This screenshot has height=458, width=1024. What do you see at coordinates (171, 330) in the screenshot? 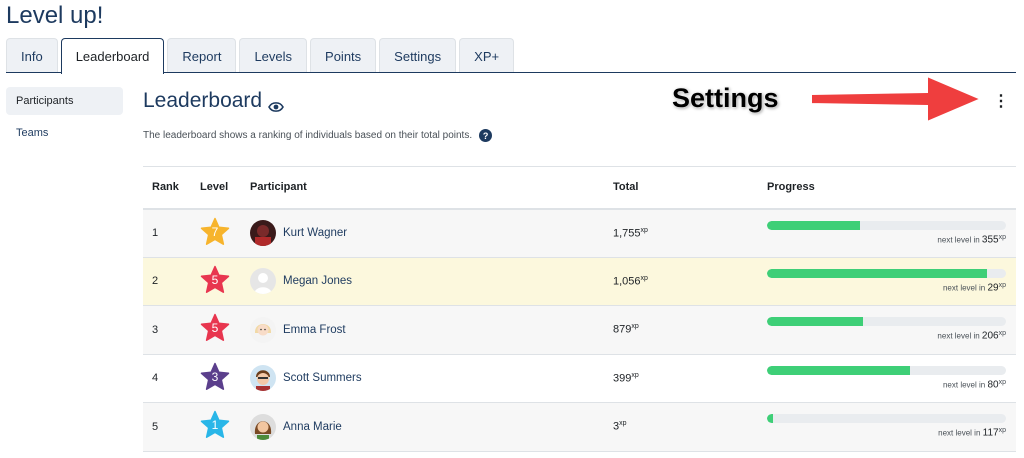
I see `rank-cell: 3` at bounding box center [171, 330].